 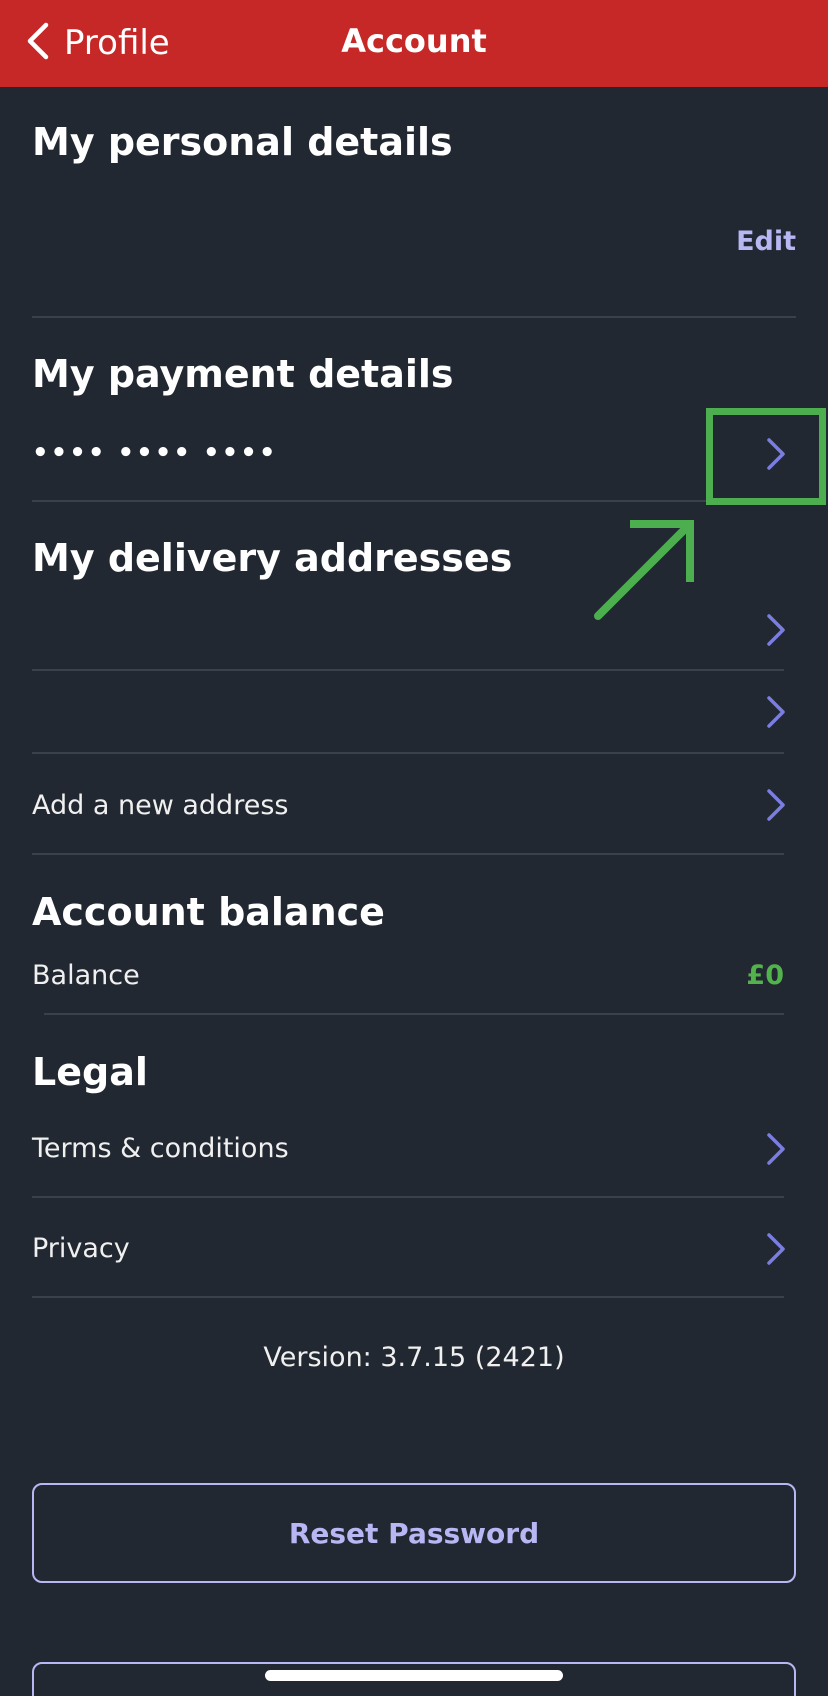 I want to click on terms-chevron, so click(x=776, y=1149).